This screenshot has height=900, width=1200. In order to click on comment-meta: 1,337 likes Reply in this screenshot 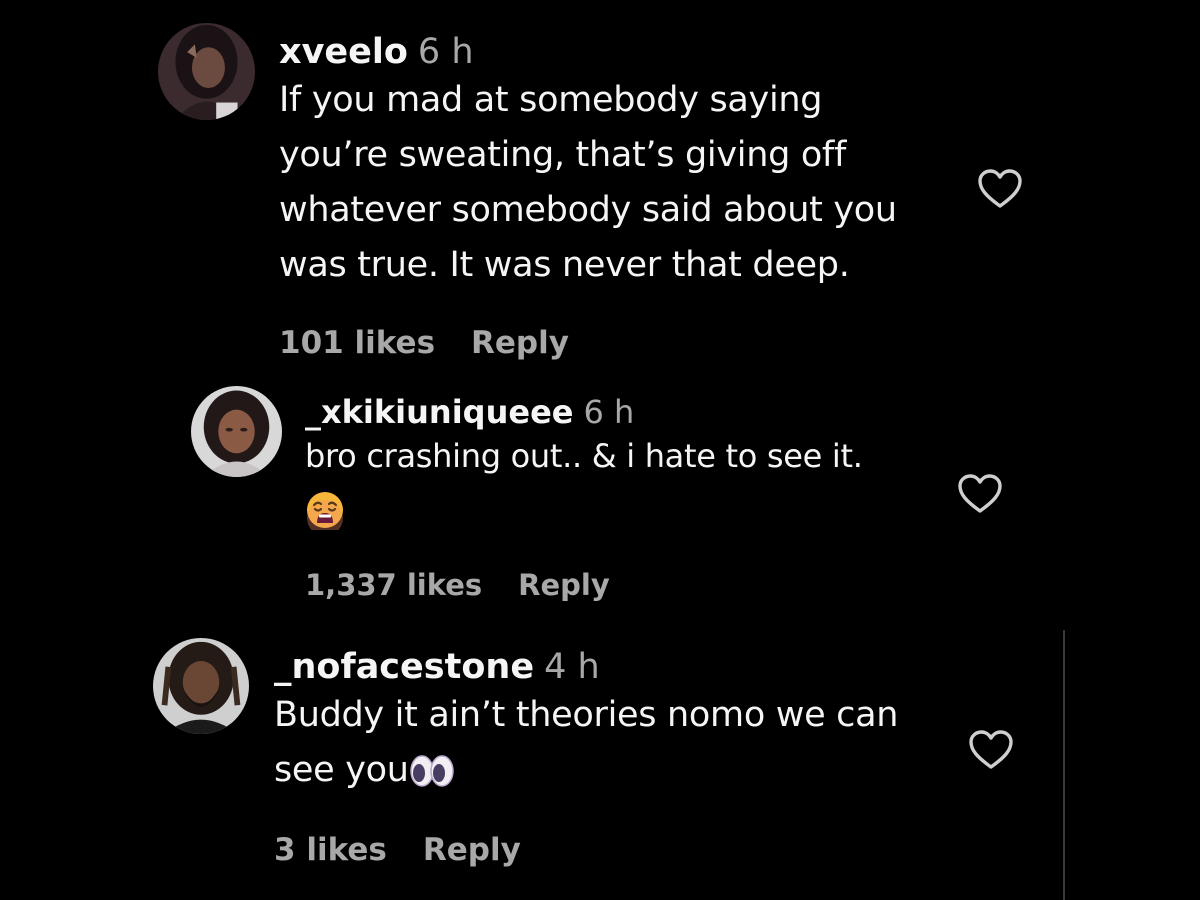, I will do `click(457, 585)`.